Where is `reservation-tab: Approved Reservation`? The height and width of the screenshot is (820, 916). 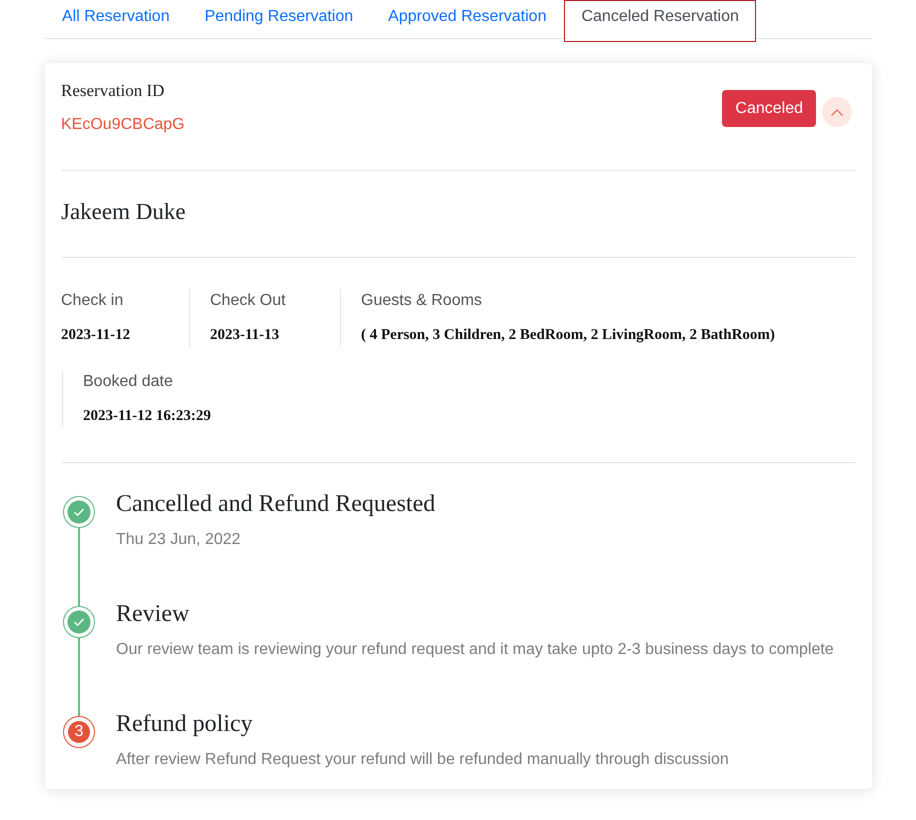 reservation-tab: Approved Reservation is located at coordinates (467, 21).